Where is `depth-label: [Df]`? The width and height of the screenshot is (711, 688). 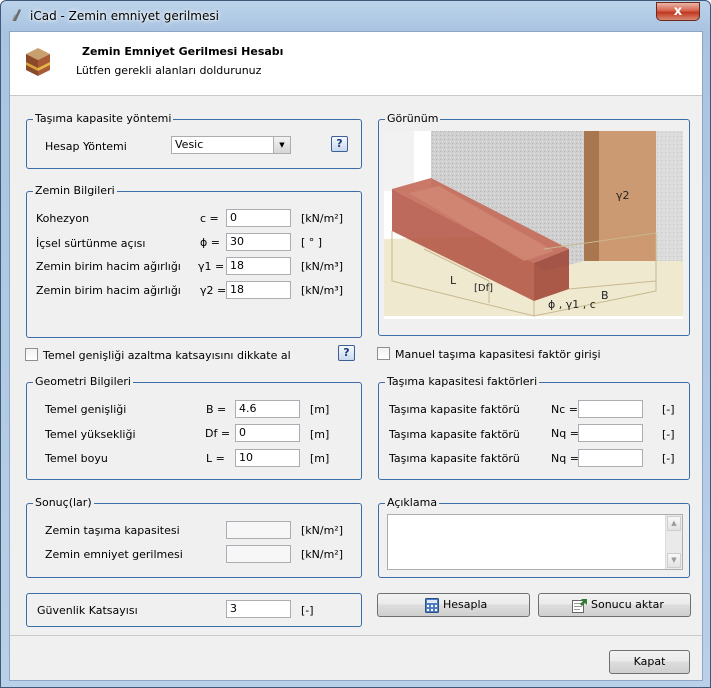 depth-label: [Df] is located at coordinates (483, 288).